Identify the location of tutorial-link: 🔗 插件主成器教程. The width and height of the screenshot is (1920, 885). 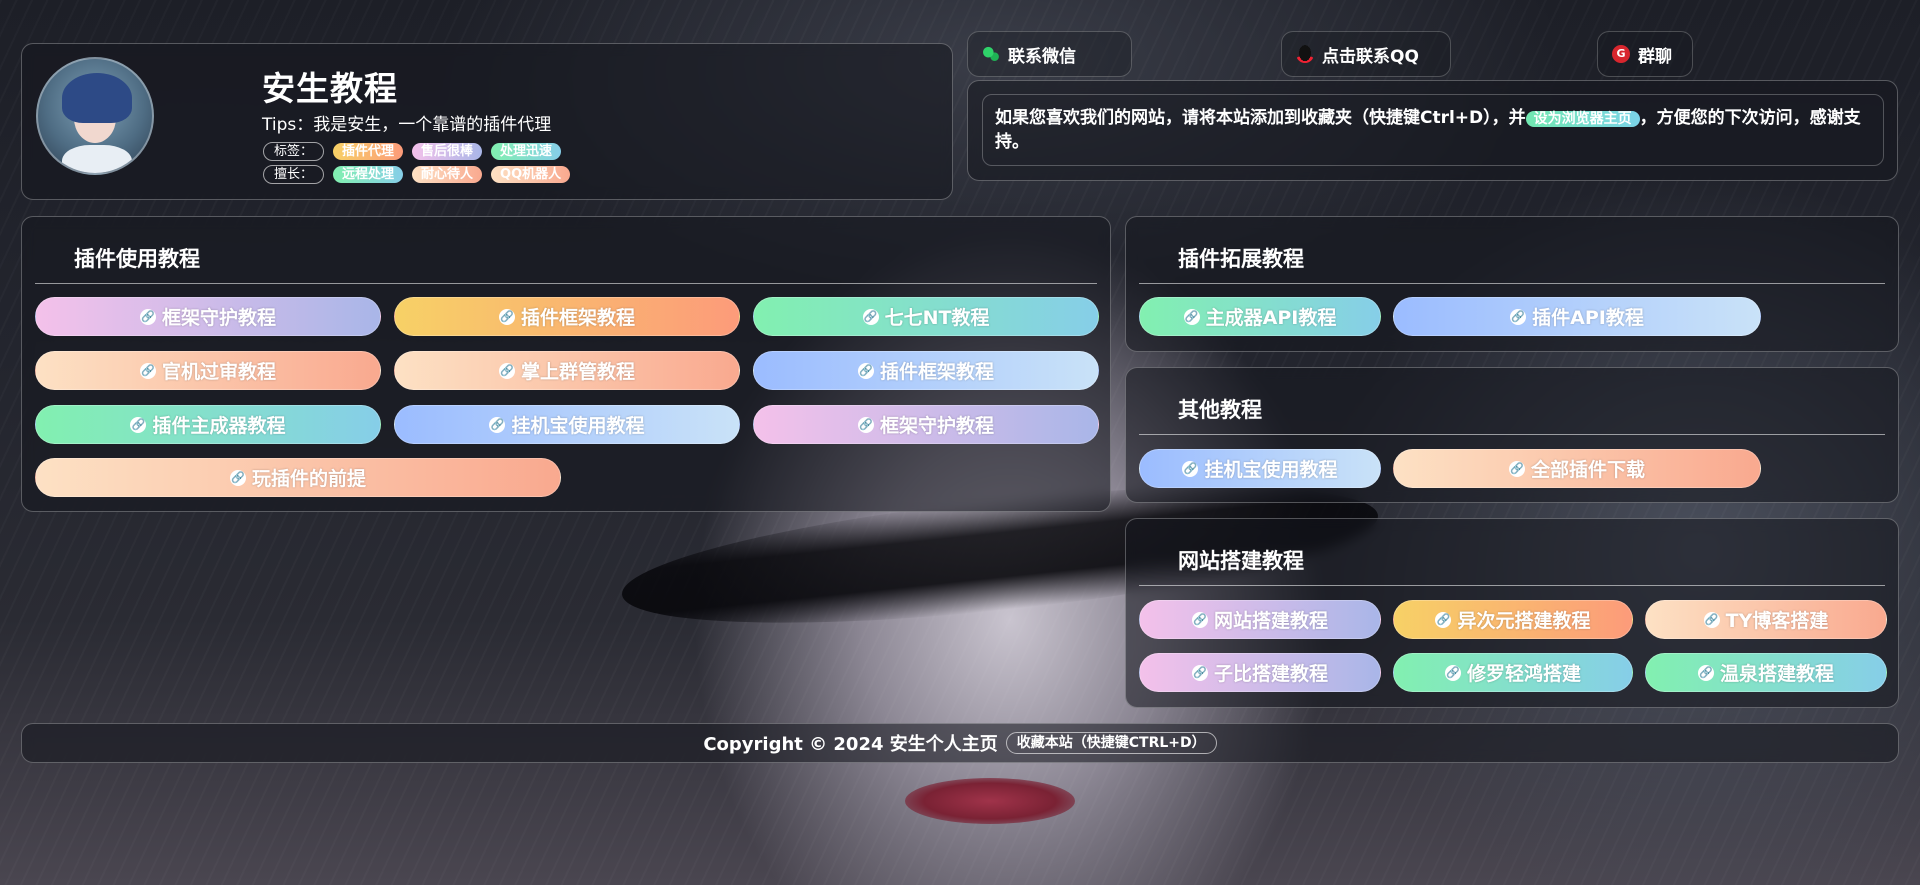
(208, 424).